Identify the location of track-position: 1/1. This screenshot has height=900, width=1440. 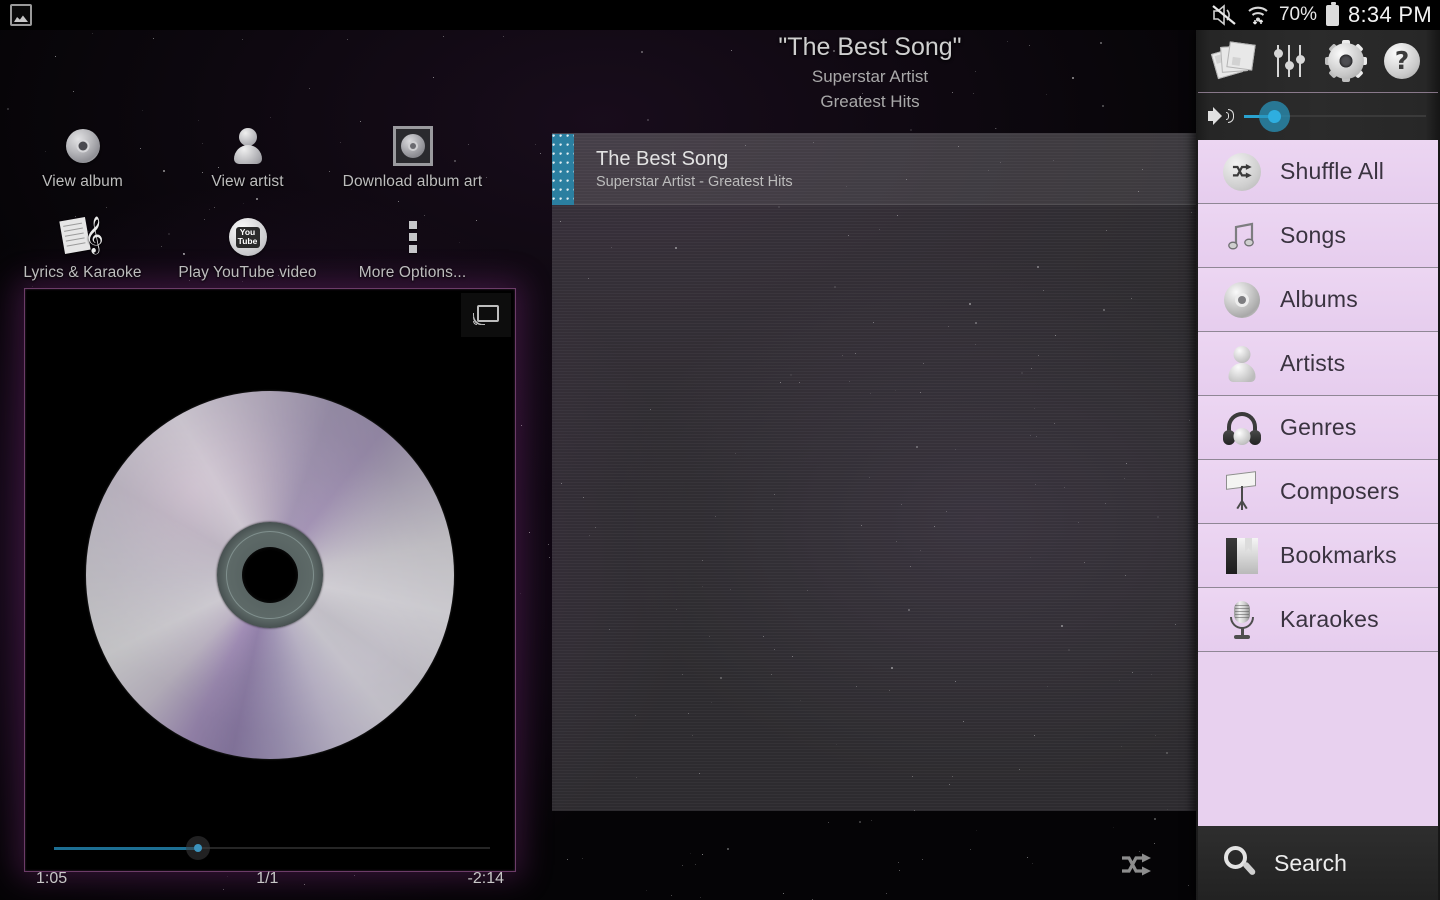
(267, 878).